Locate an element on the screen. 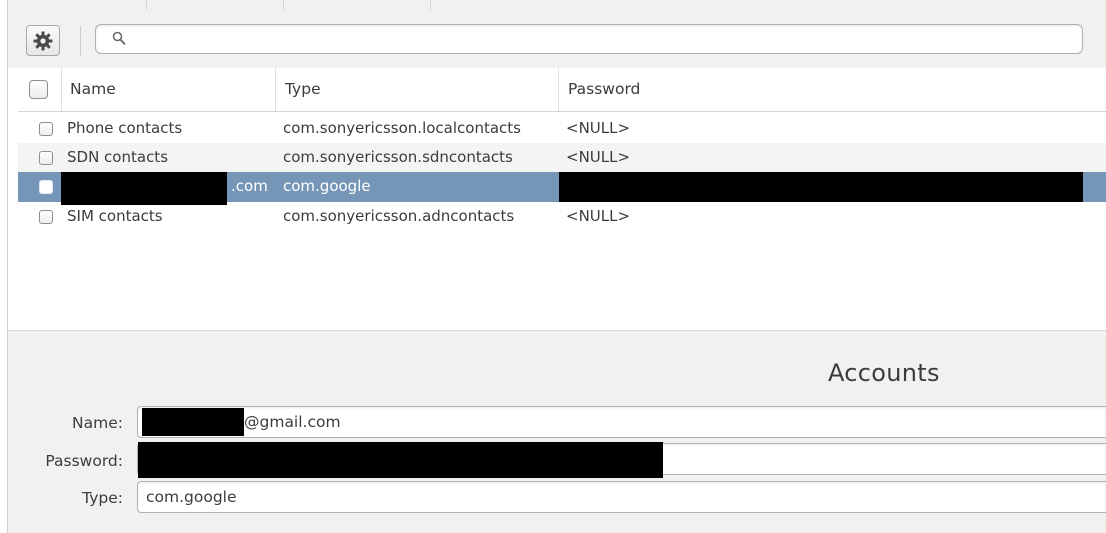 The height and width of the screenshot is (533, 1106). row-type: com.google is located at coordinates (327, 186).